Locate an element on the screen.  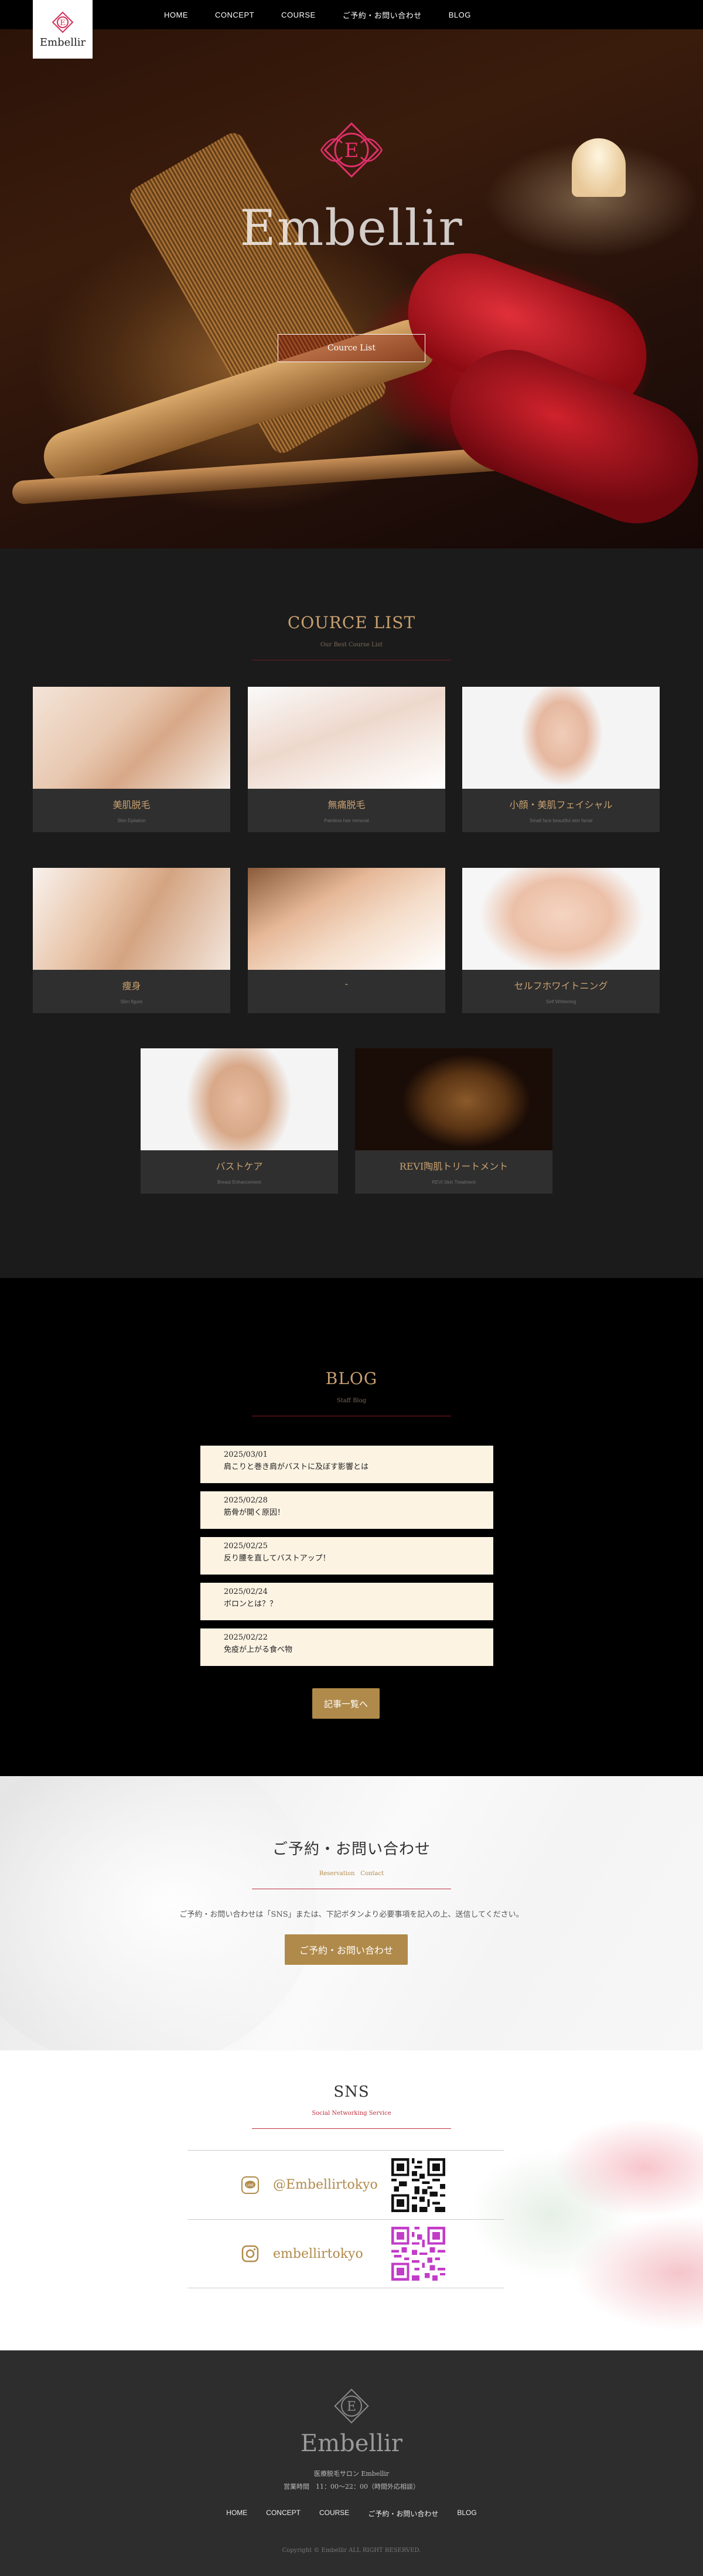
course-card: セルフホワイトニング Self Whitening is located at coordinates (561, 940).